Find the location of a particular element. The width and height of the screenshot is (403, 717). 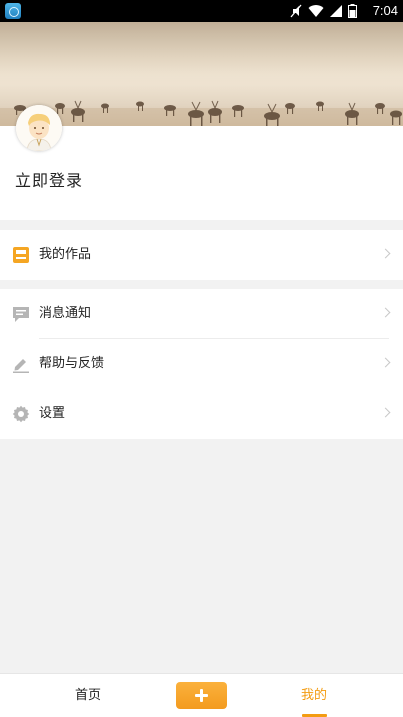

menu-item-my-works: 我的作品 is located at coordinates (201, 255).